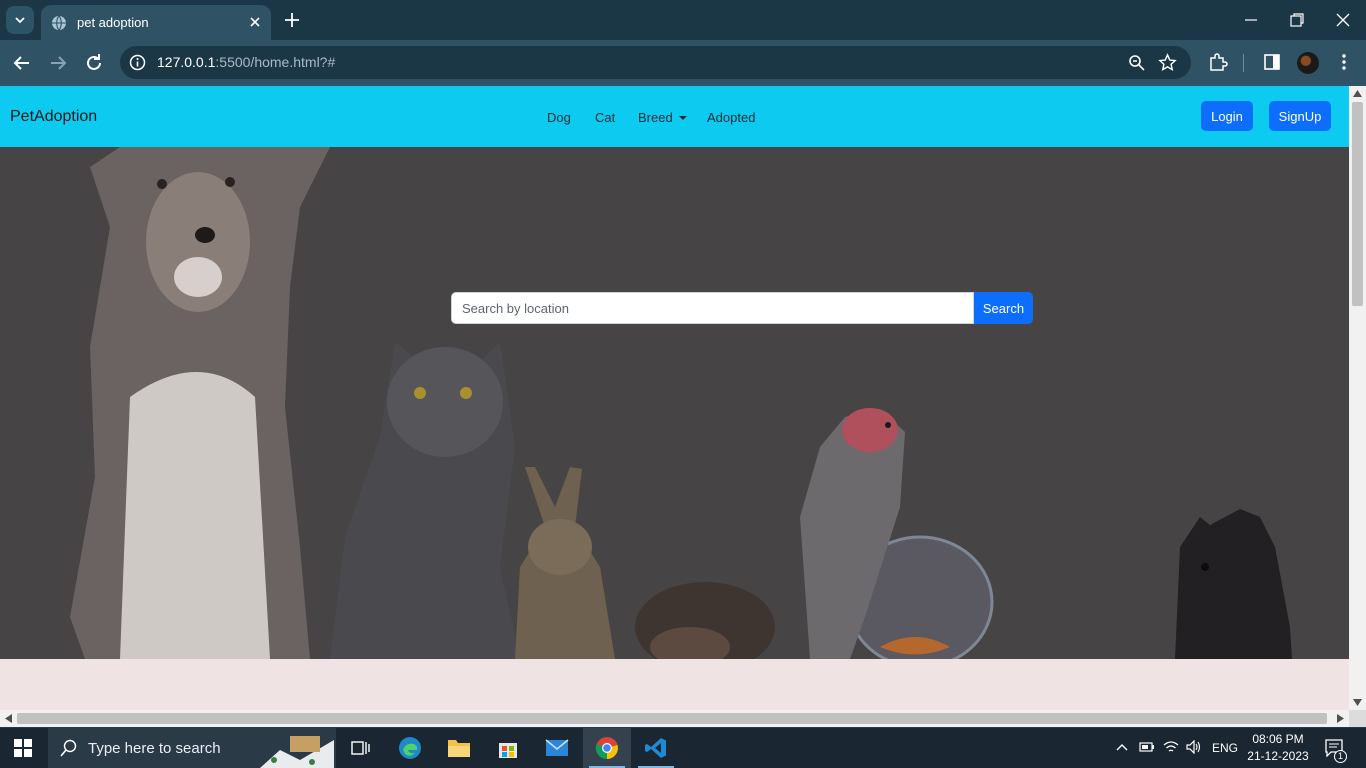  I want to click on task-view-button, so click(360, 748).